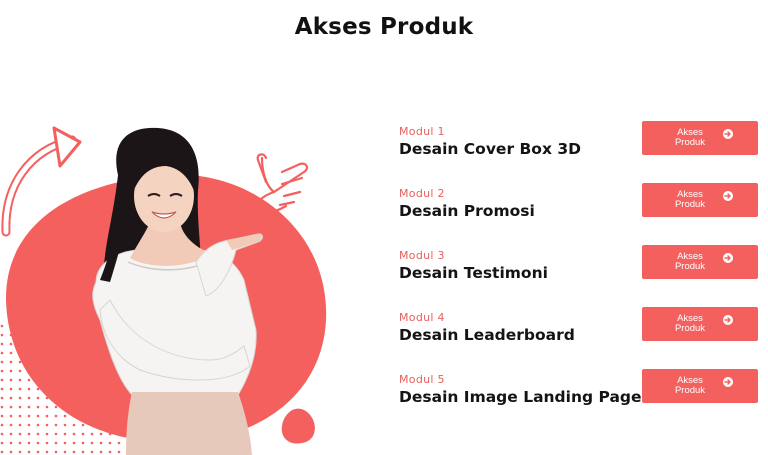  Describe the element at coordinates (490, 149) in the screenshot. I see `module-title: Desain Cover Box 3D` at that location.